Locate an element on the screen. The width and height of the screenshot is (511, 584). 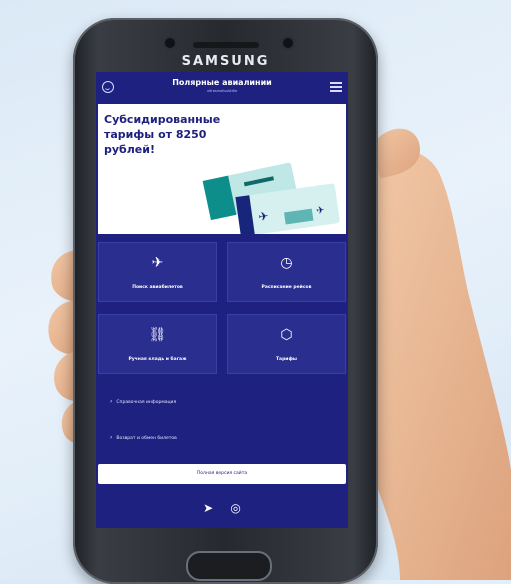
link-refund-exchange: › Возврат и обмен билетов is located at coordinates (143, 437).